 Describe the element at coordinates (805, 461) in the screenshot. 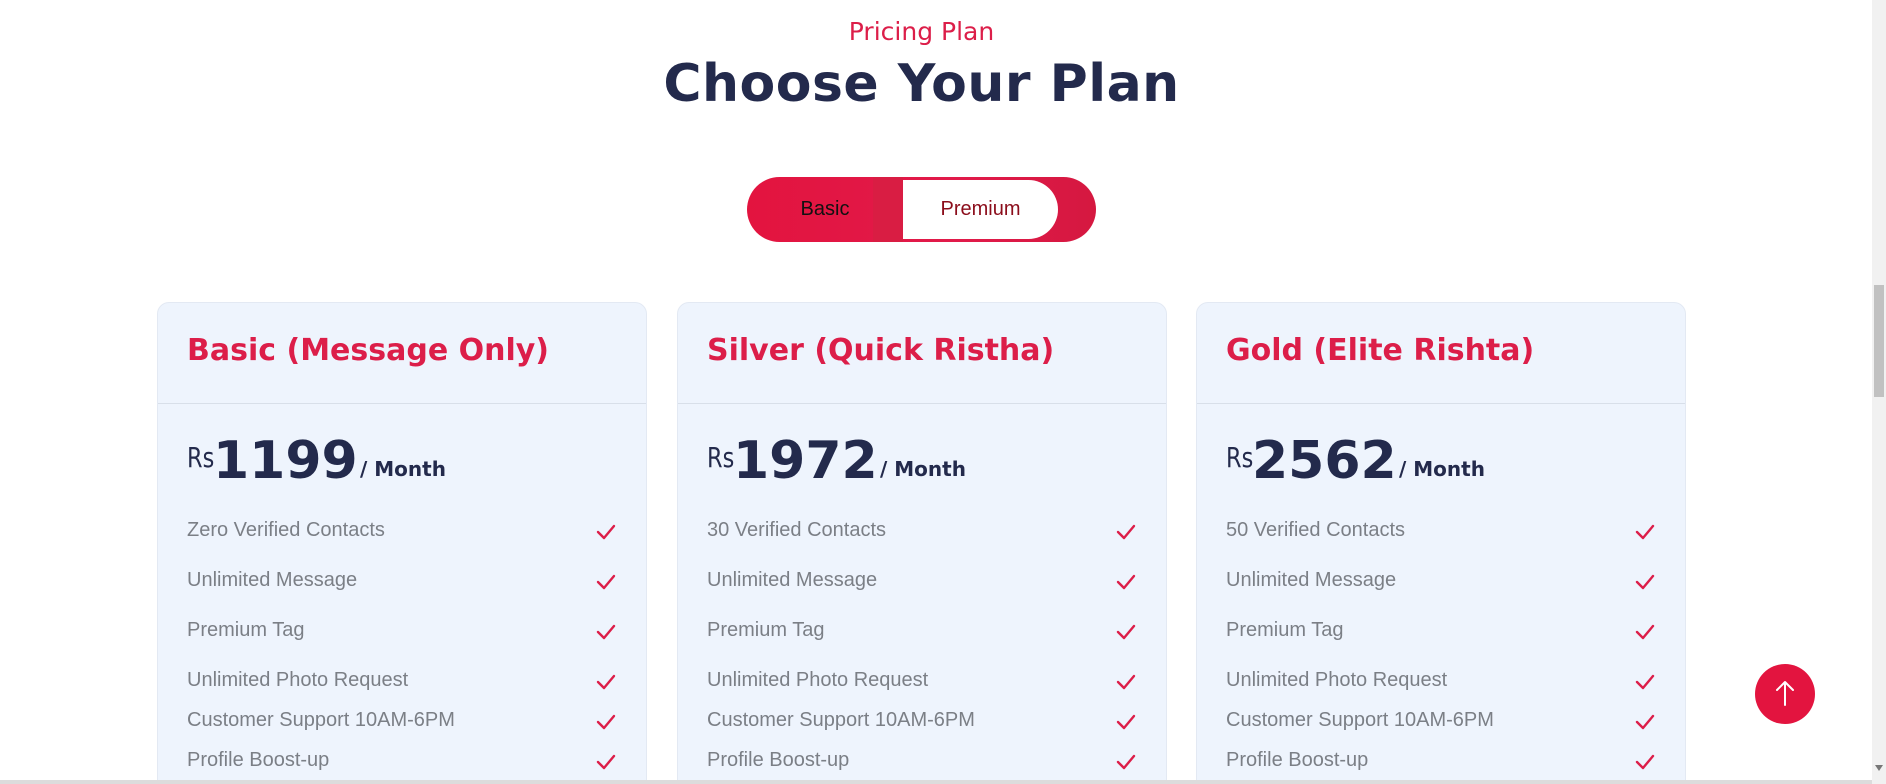

I see `price-amount: 1972` at that location.